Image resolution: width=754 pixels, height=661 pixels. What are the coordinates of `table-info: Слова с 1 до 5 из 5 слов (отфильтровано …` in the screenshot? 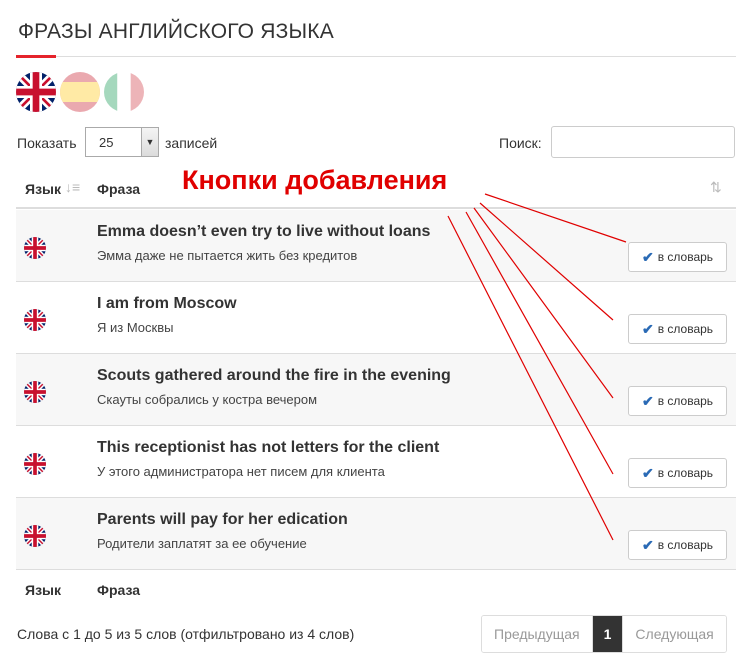 It's located at (186, 634).